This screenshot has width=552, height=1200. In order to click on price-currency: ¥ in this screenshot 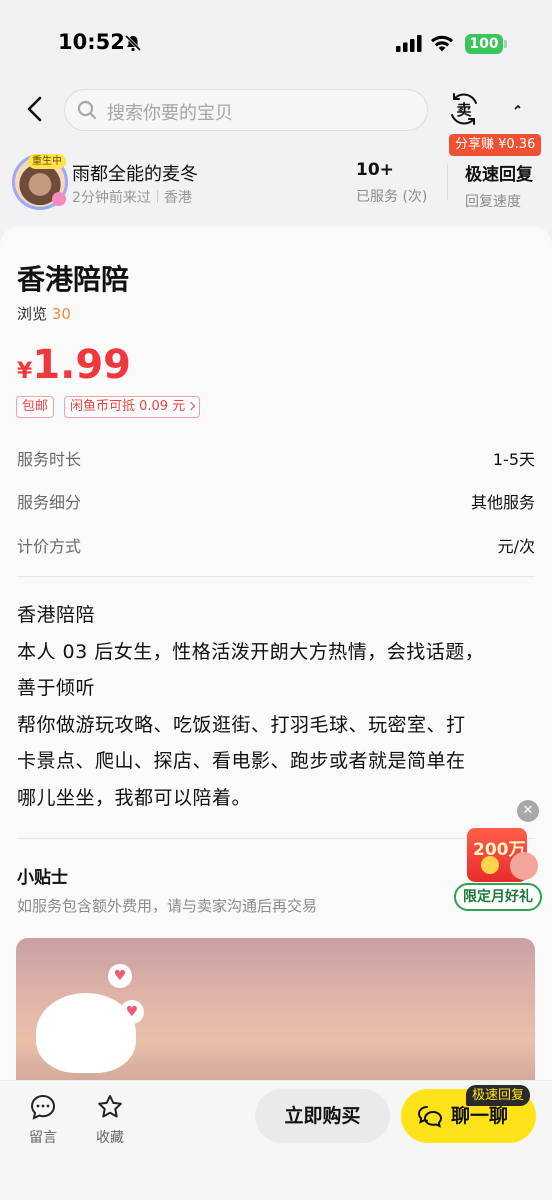, I will do `click(25, 371)`.